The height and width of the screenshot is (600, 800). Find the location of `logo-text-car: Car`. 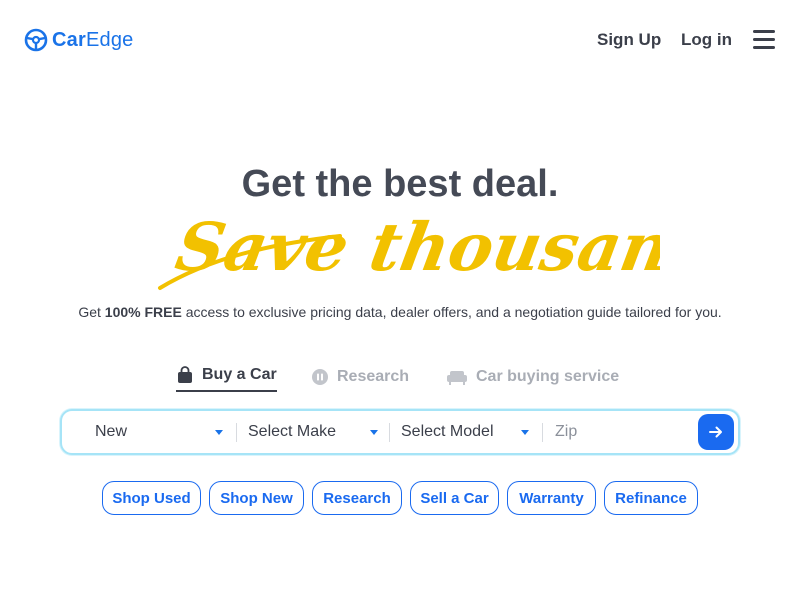

logo-text-car: Car is located at coordinates (69, 40).